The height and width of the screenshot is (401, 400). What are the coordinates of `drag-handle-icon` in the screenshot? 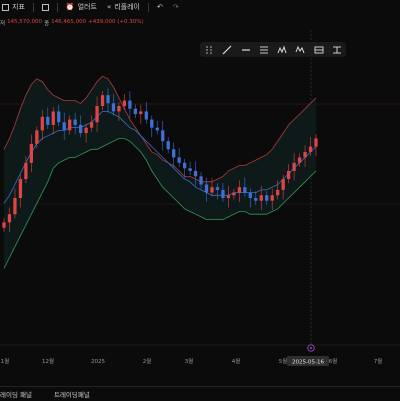 It's located at (209, 50).